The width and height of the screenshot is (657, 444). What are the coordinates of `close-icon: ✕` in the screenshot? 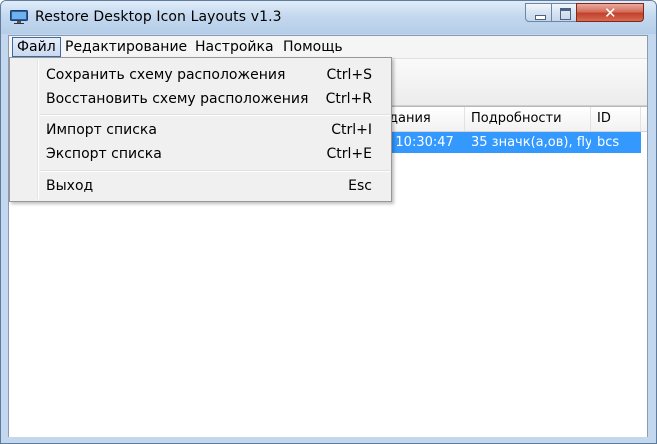 It's located at (610, 13).